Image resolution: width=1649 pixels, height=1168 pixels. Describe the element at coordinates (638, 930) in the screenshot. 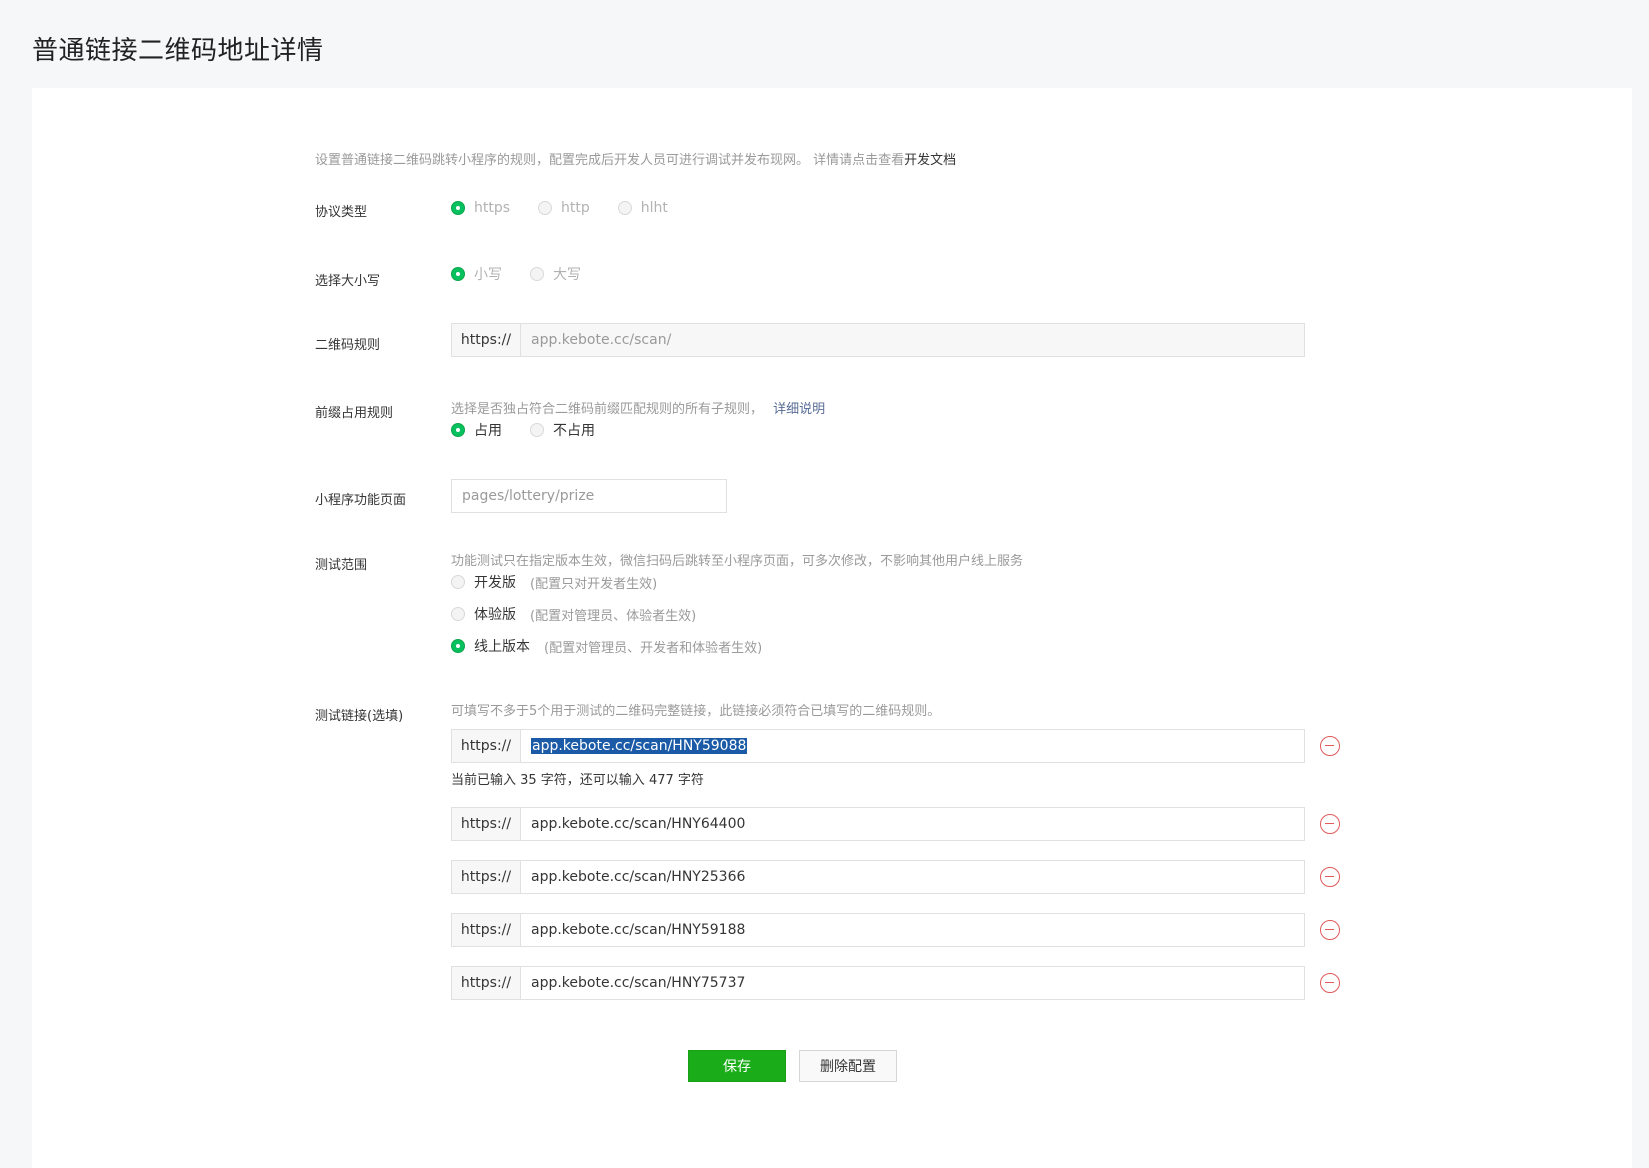

I see `test-link-value: app.kebote.cc/scan/HNY59188` at that location.